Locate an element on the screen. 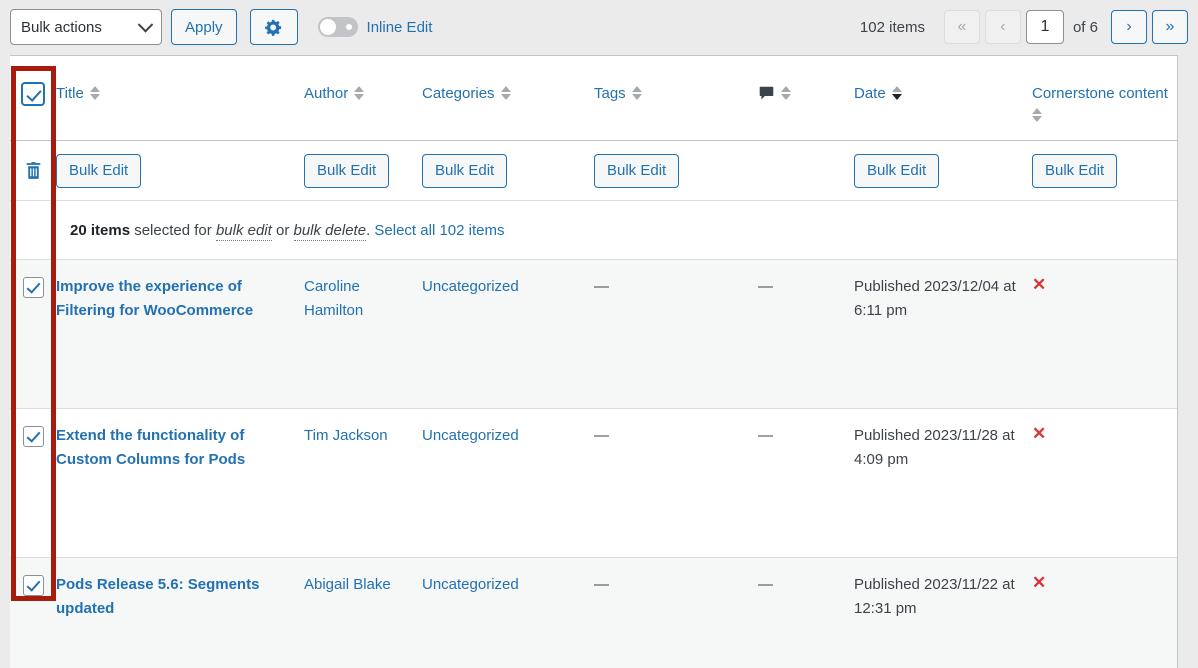 The height and width of the screenshot is (668, 1198). or-text: or is located at coordinates (282, 230).